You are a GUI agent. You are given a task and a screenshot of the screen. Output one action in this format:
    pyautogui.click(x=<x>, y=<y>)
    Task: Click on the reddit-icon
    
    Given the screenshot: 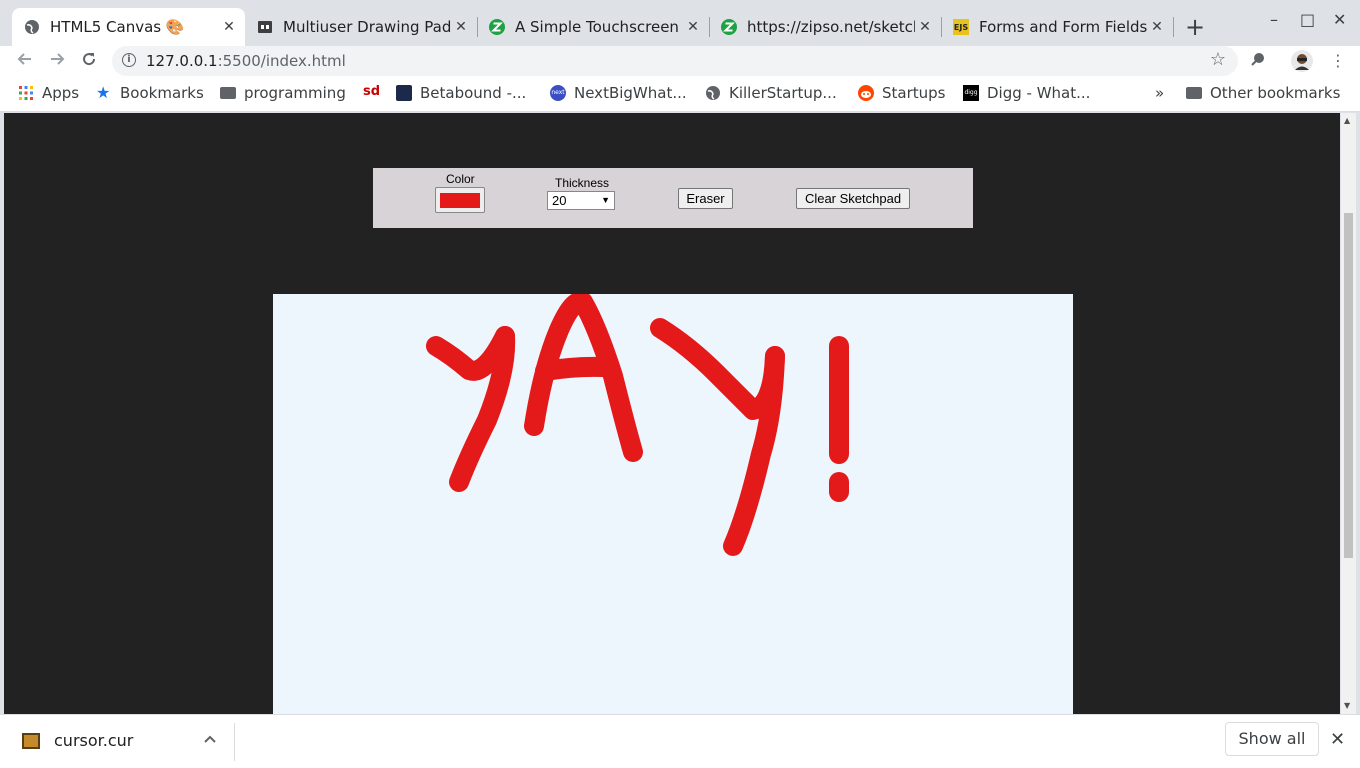 What is the action you would take?
    pyautogui.click(x=866, y=93)
    